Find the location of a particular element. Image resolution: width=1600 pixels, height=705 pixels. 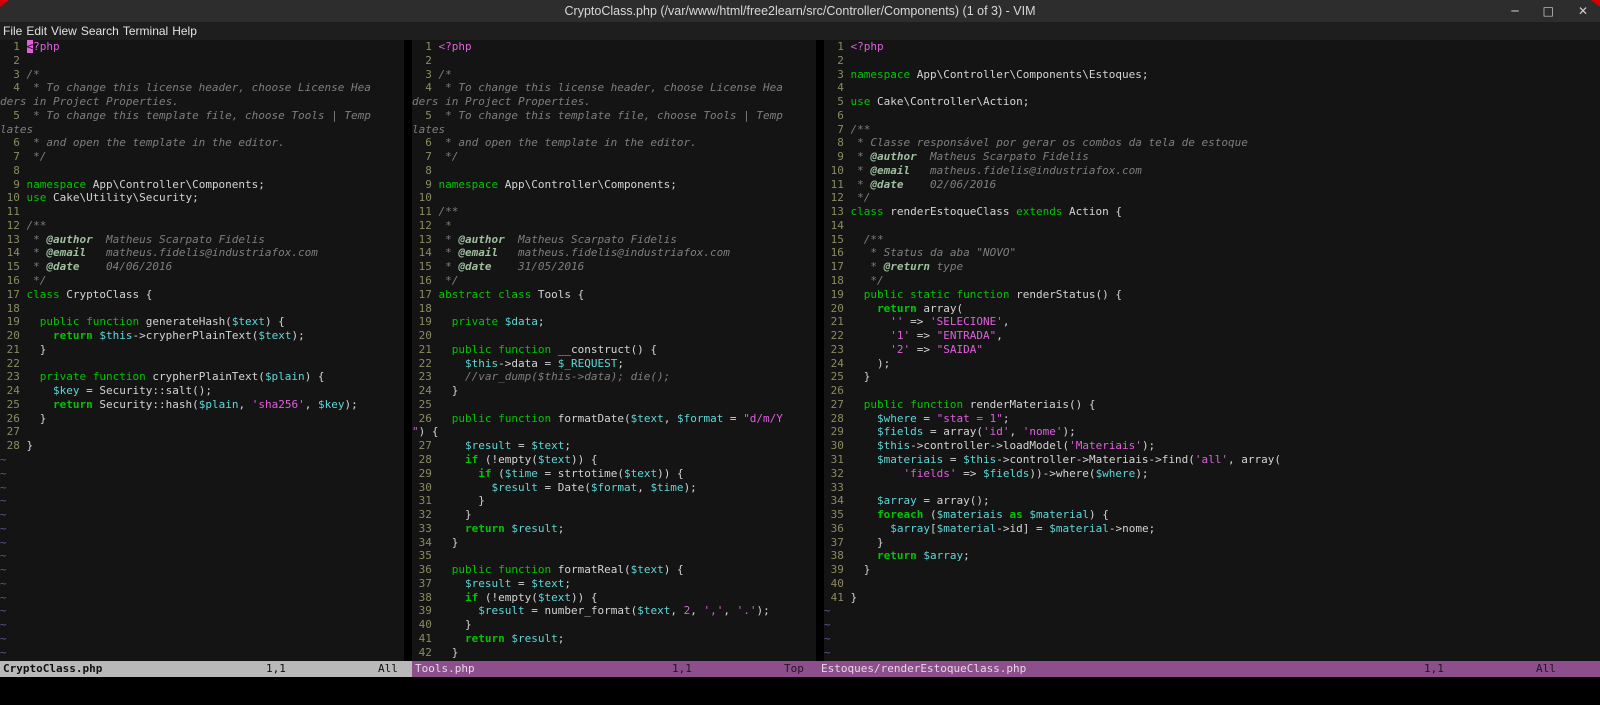

code-line: 11 is located at coordinates (202, 212).